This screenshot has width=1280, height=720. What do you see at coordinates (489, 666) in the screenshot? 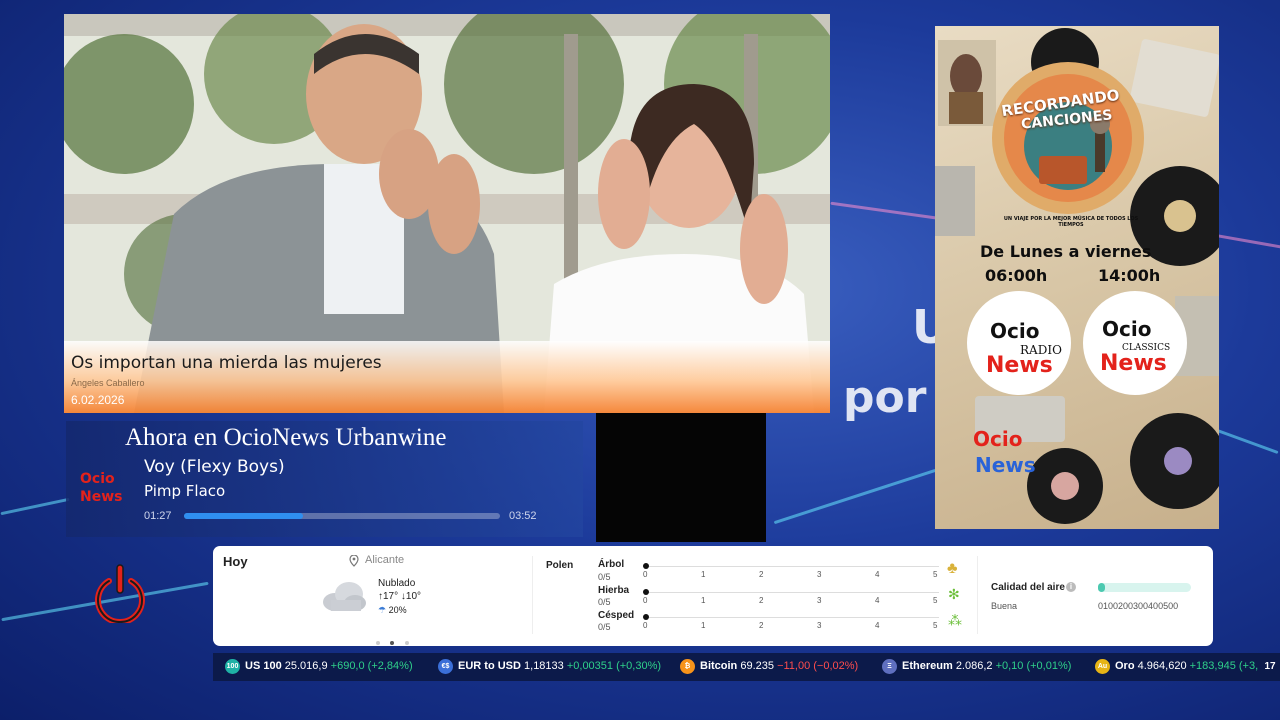
I see `ticker-name: EUR to USD` at bounding box center [489, 666].